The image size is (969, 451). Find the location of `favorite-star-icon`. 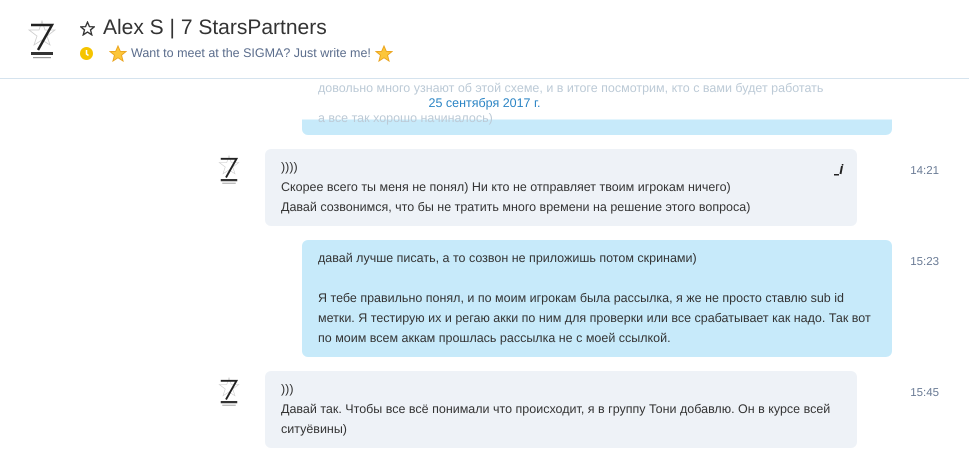

favorite-star-icon is located at coordinates (87, 28).